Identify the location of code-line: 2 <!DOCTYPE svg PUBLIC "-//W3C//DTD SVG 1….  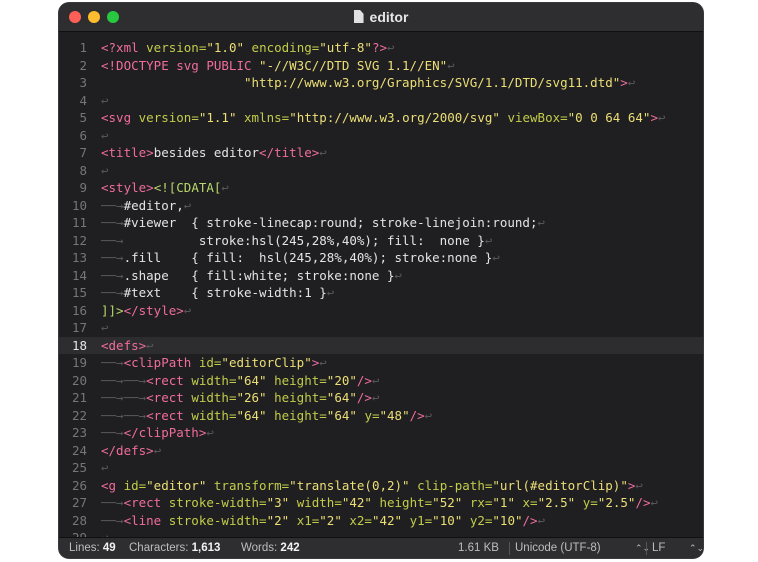
(381, 66).